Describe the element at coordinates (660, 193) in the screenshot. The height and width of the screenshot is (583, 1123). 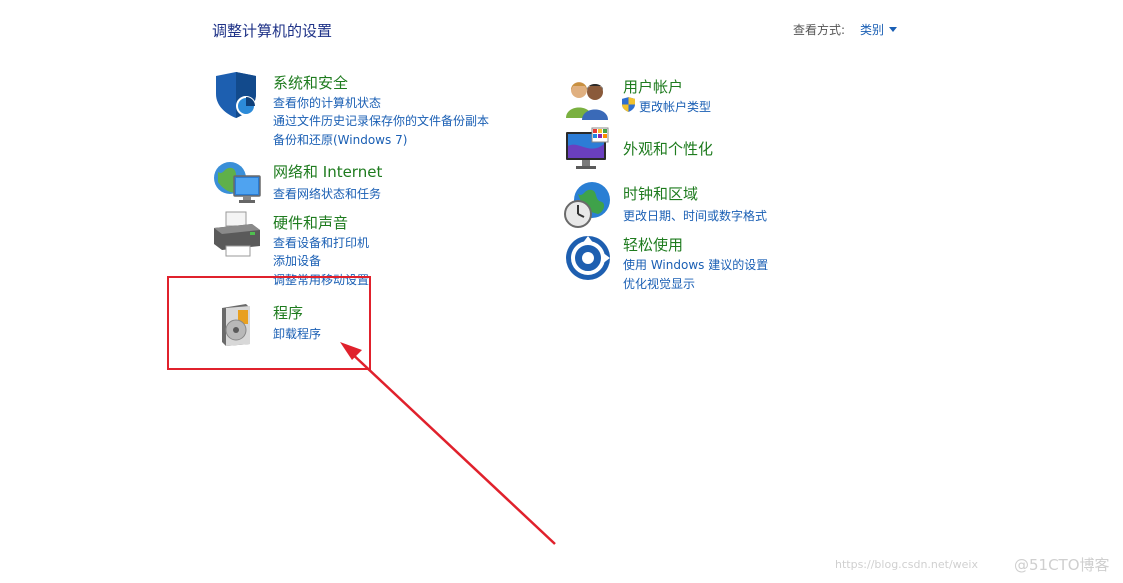
I see `category-title-clock-region: 时钟和区域` at that location.